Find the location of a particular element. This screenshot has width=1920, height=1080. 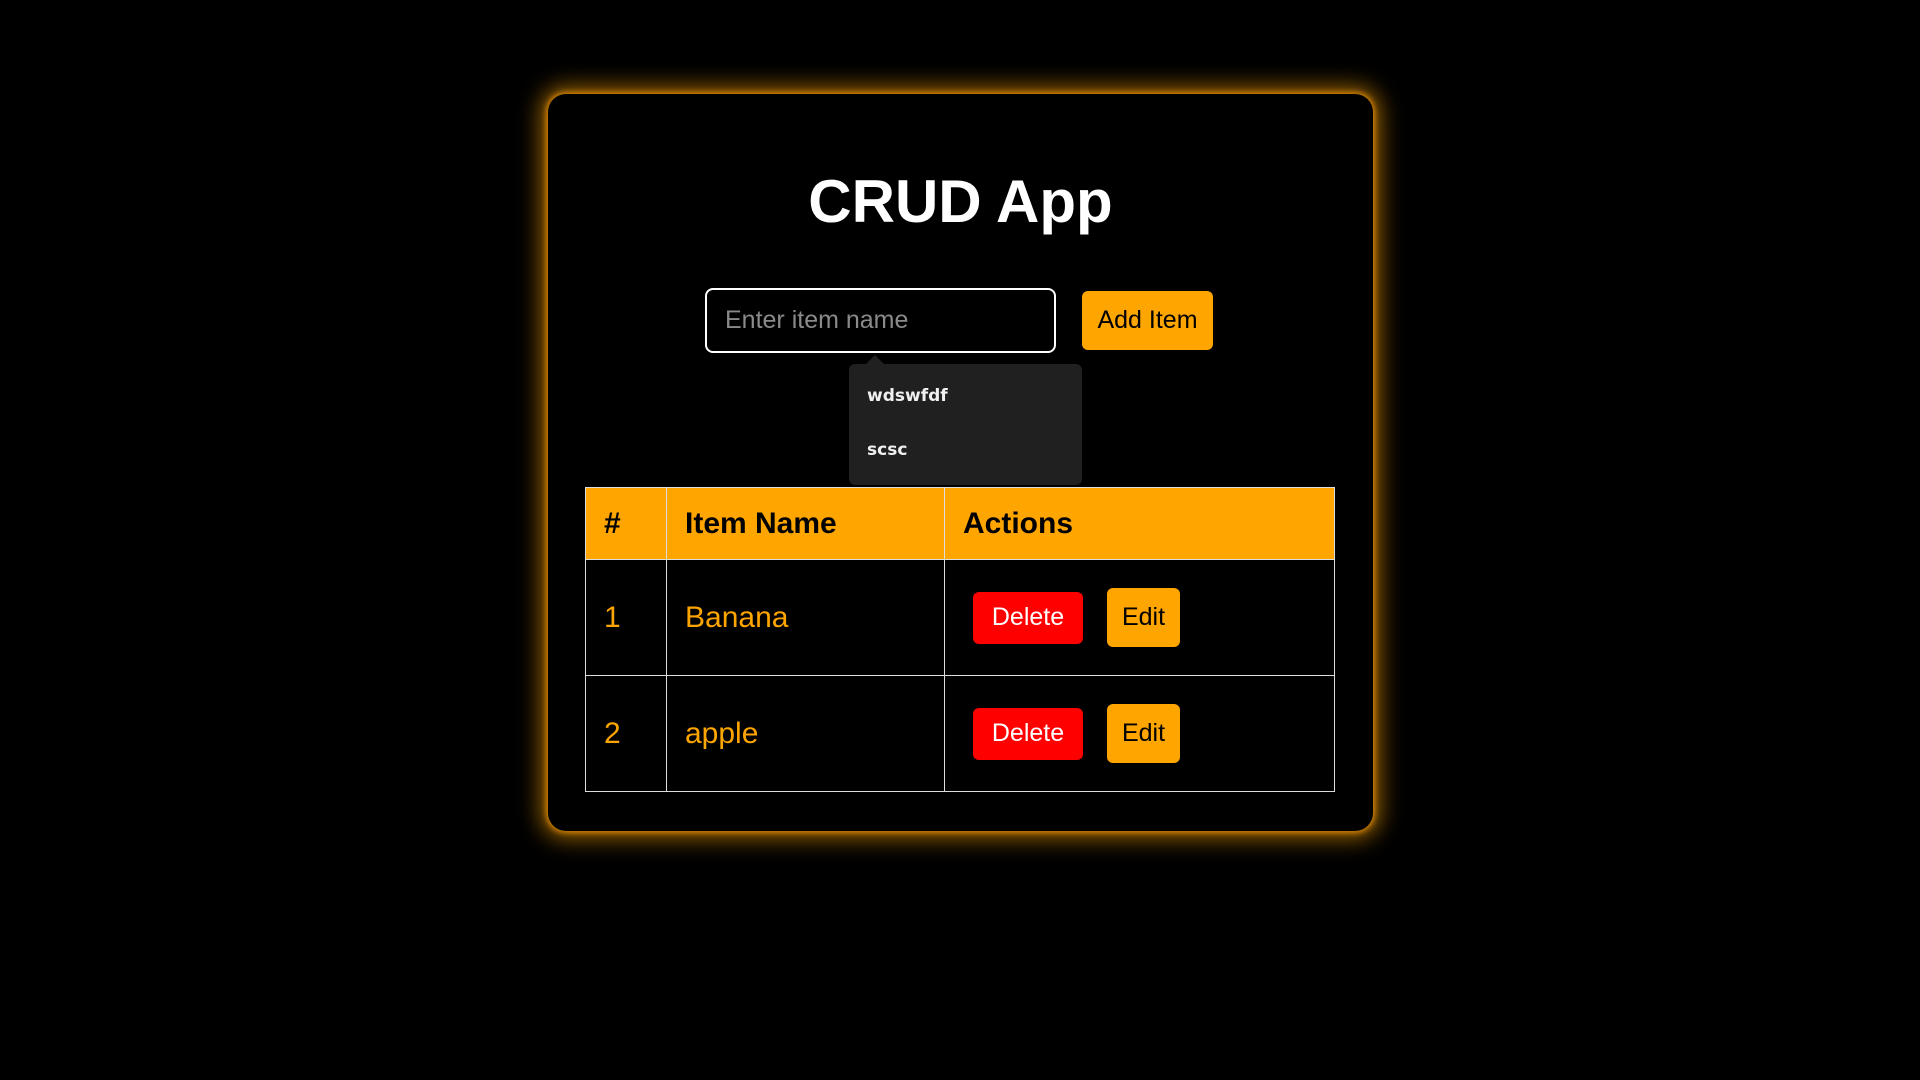

header-number: # is located at coordinates (626, 523).